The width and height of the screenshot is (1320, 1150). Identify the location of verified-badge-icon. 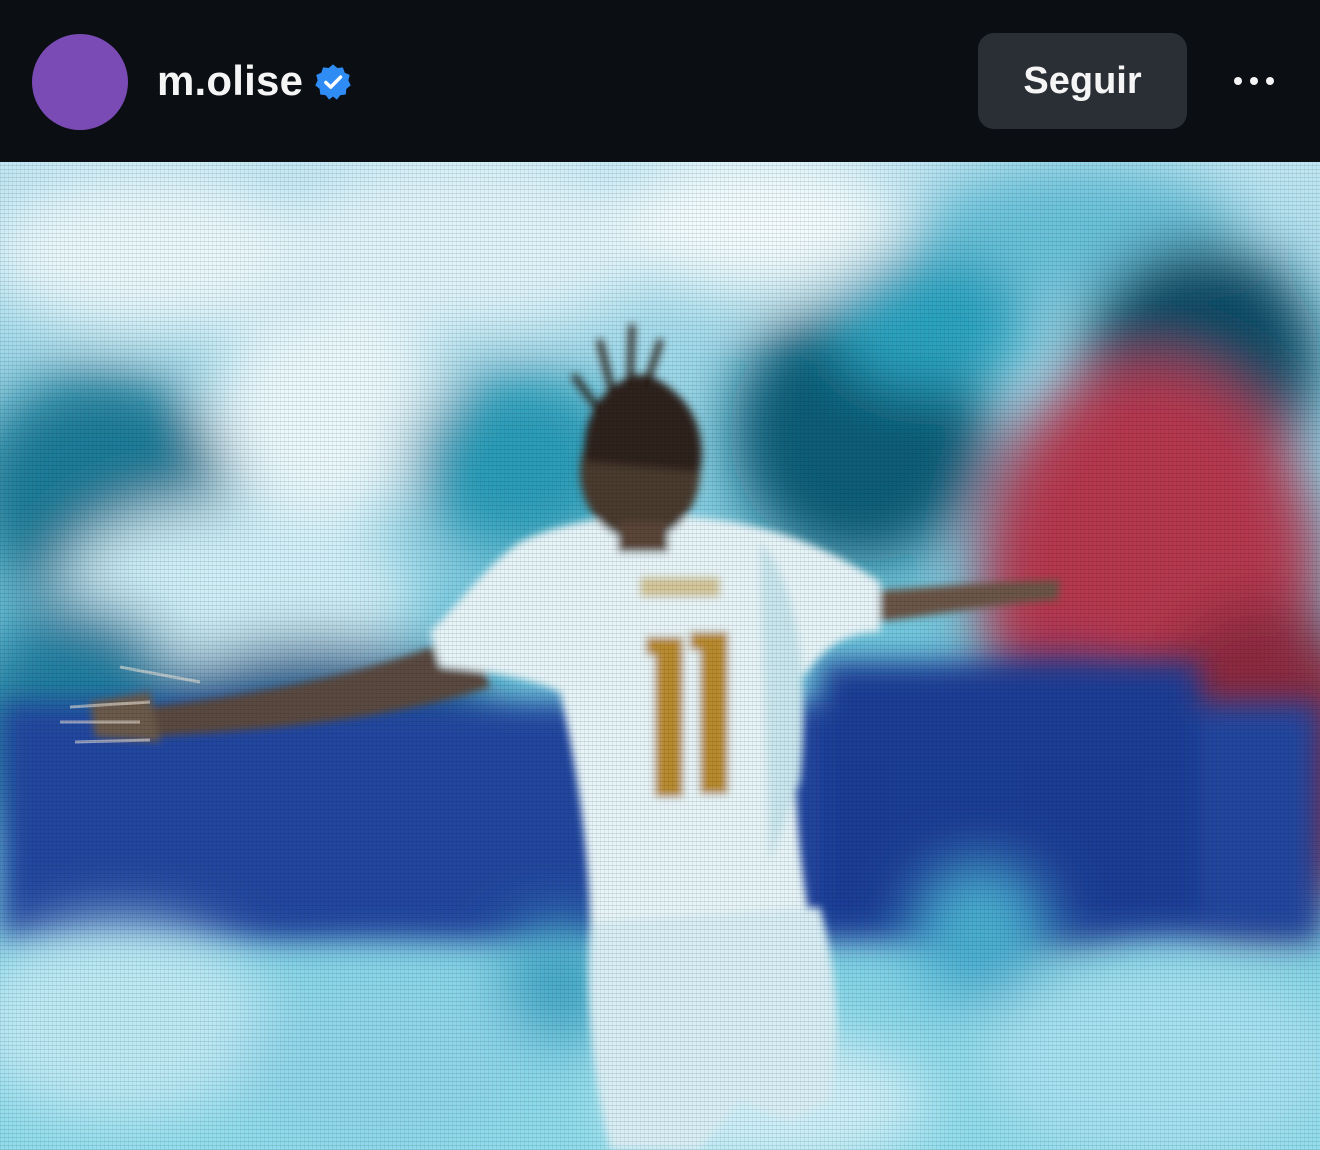
(333, 82).